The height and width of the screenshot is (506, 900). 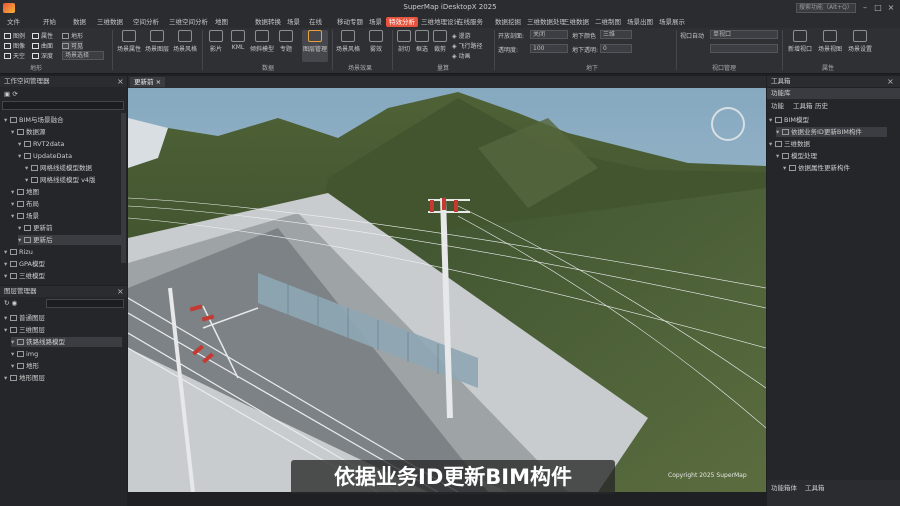 What do you see at coordinates (72, 35) in the screenshot?
I see `mode-terrain-radio: 地形` at bounding box center [72, 35].